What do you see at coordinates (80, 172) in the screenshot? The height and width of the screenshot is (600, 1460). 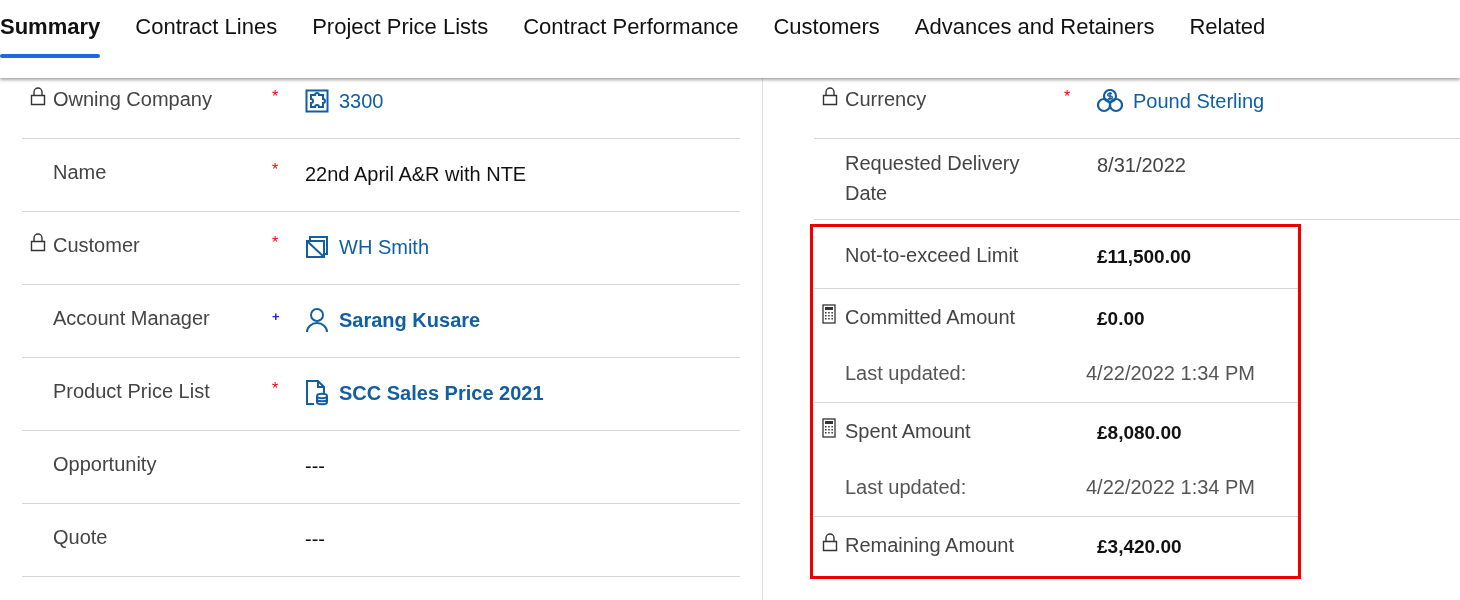 I see `field-label: Name` at bounding box center [80, 172].